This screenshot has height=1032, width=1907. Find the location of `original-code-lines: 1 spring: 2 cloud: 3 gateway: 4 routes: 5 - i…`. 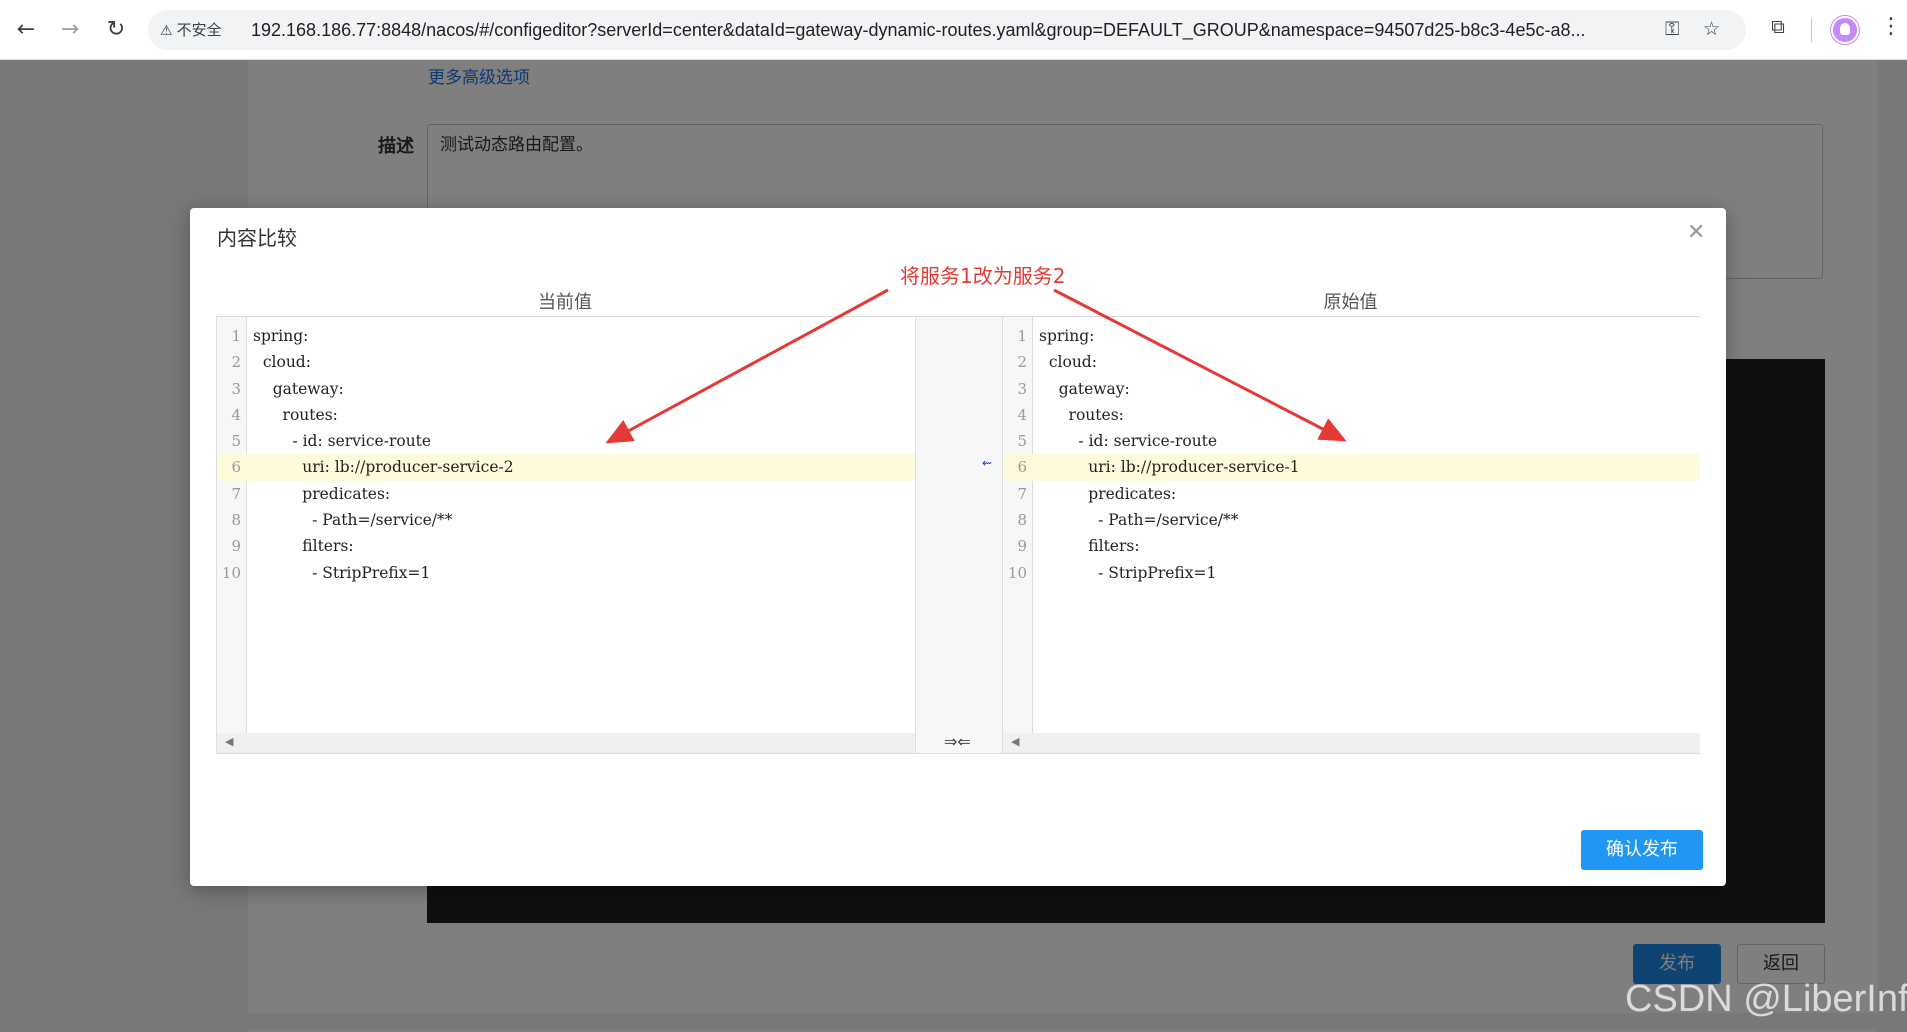

original-code-lines: 1 spring: 2 cloud: 3 gateway: 4 routes: 5 - i… is located at coordinates (1351, 454).